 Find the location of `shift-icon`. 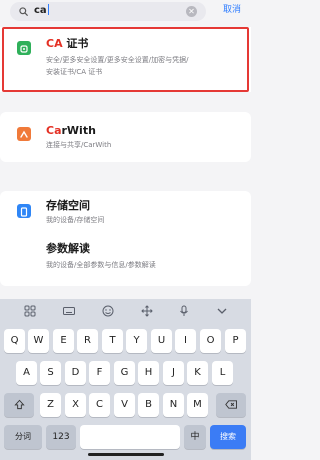

shift-icon is located at coordinates (19, 404).